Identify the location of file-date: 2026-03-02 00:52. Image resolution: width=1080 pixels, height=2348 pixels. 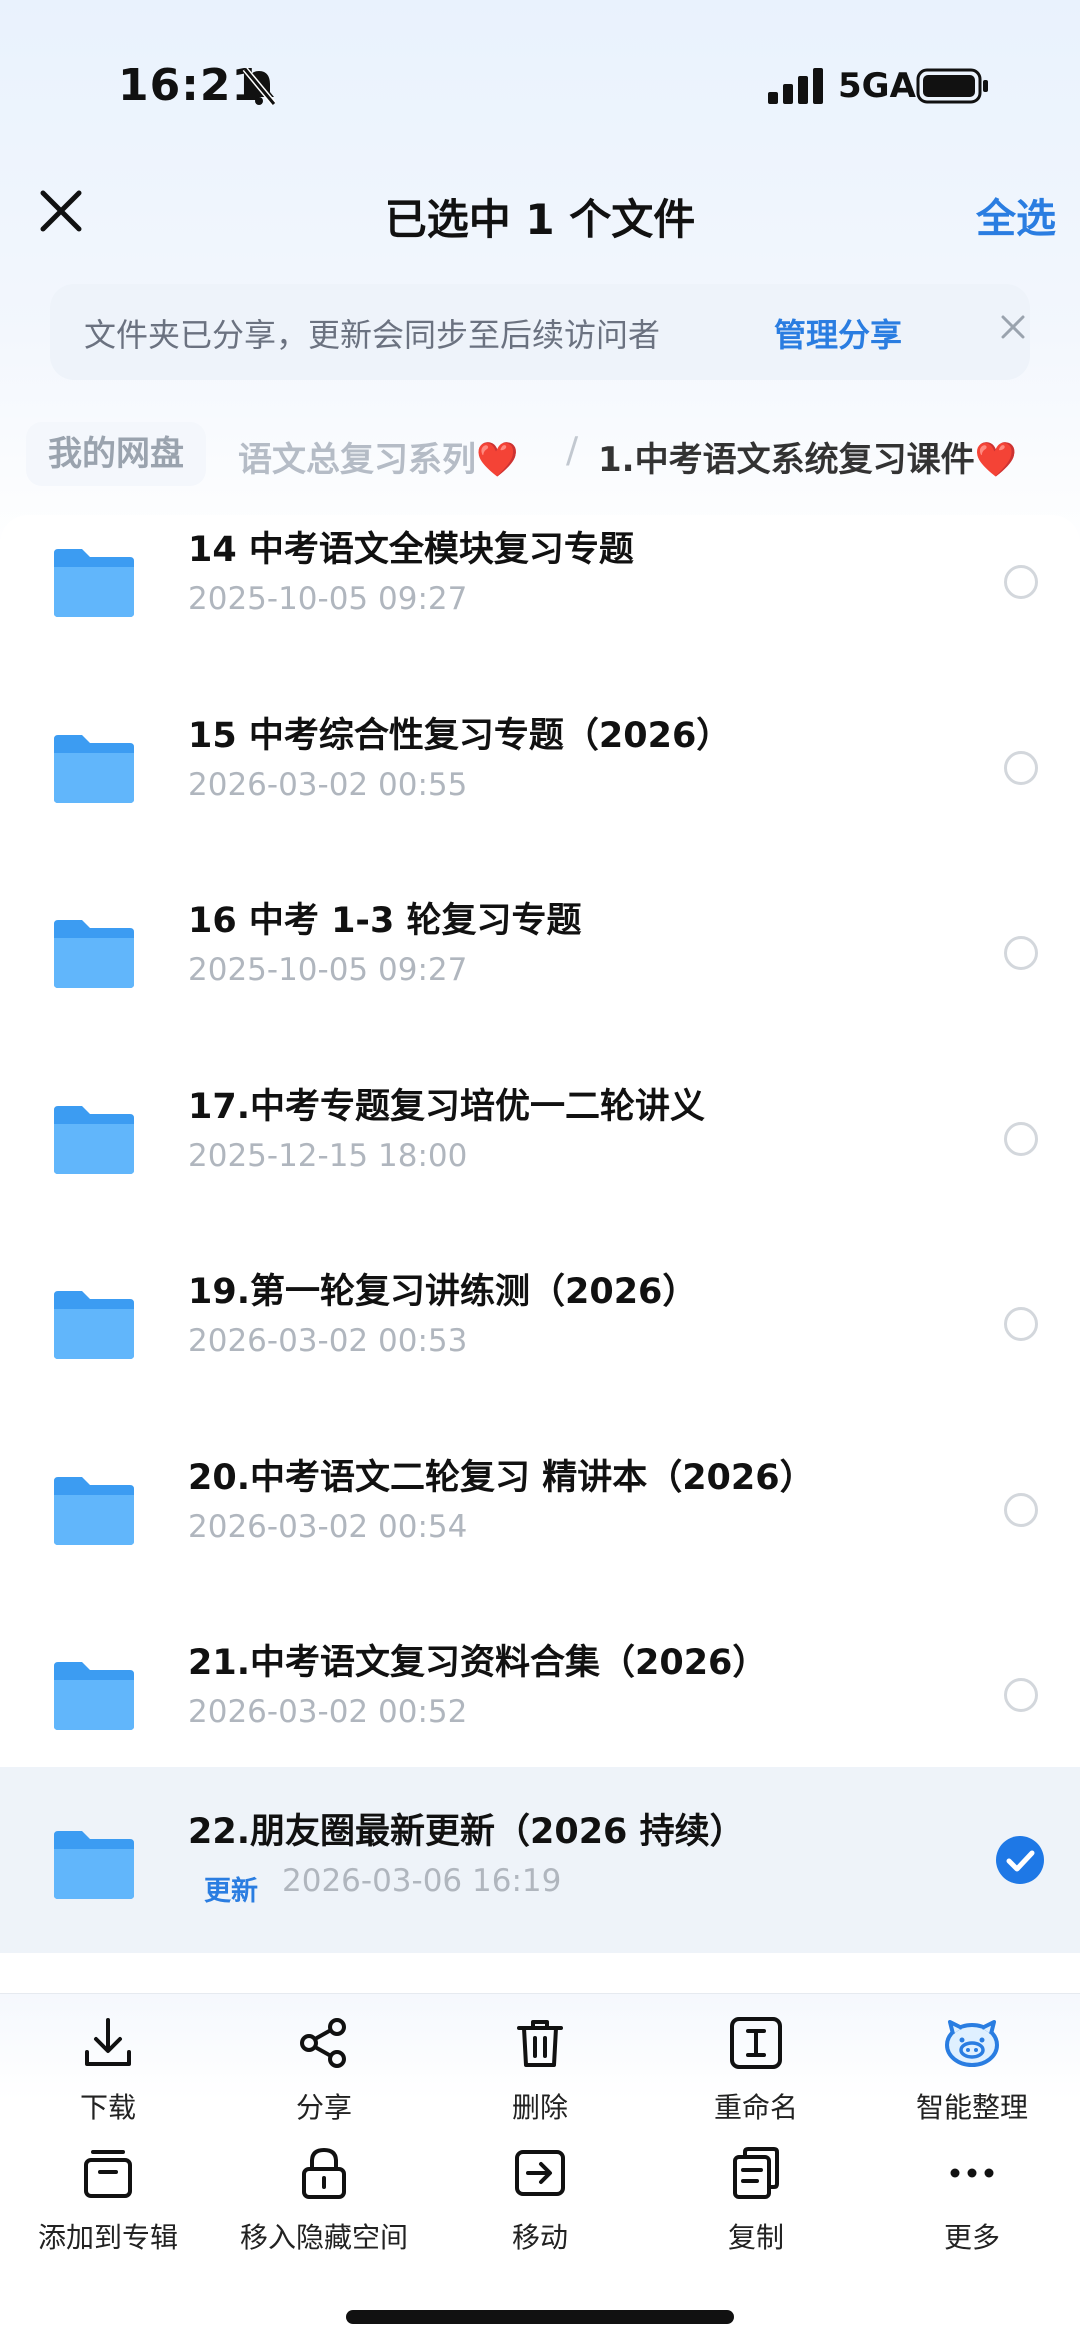
(328, 1712).